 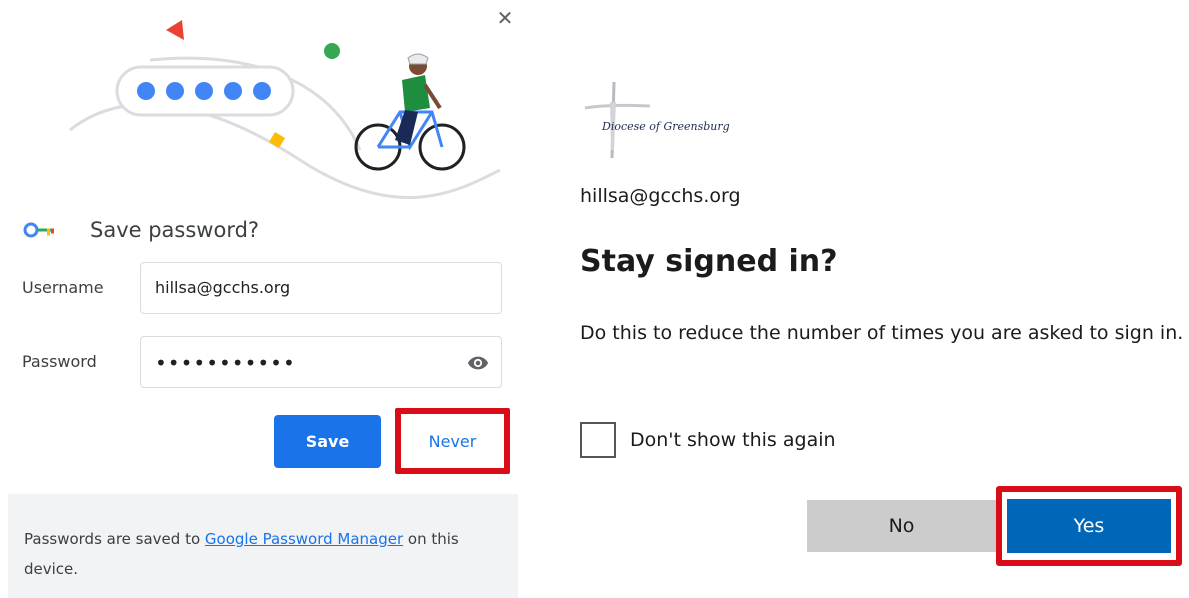 What do you see at coordinates (59, 361) in the screenshot?
I see `password-label: Password` at bounding box center [59, 361].